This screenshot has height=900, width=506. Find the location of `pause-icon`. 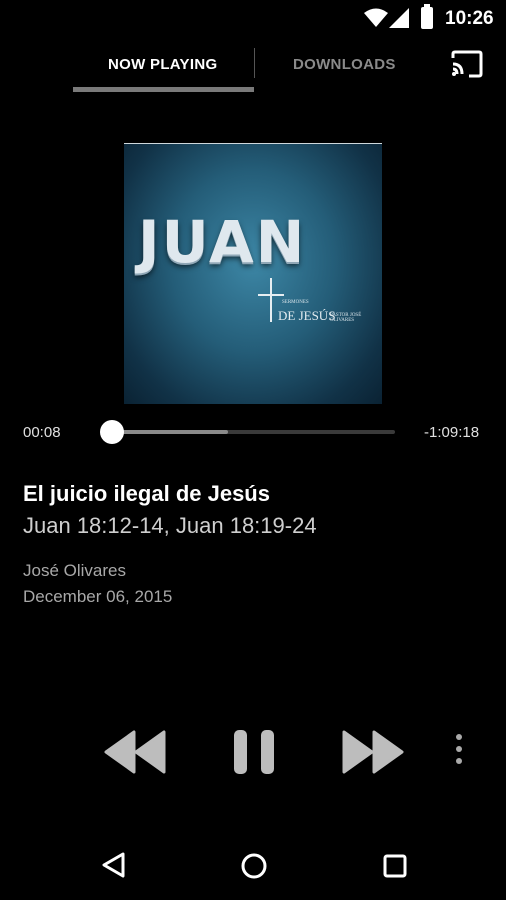

pause-icon is located at coordinates (254, 752).